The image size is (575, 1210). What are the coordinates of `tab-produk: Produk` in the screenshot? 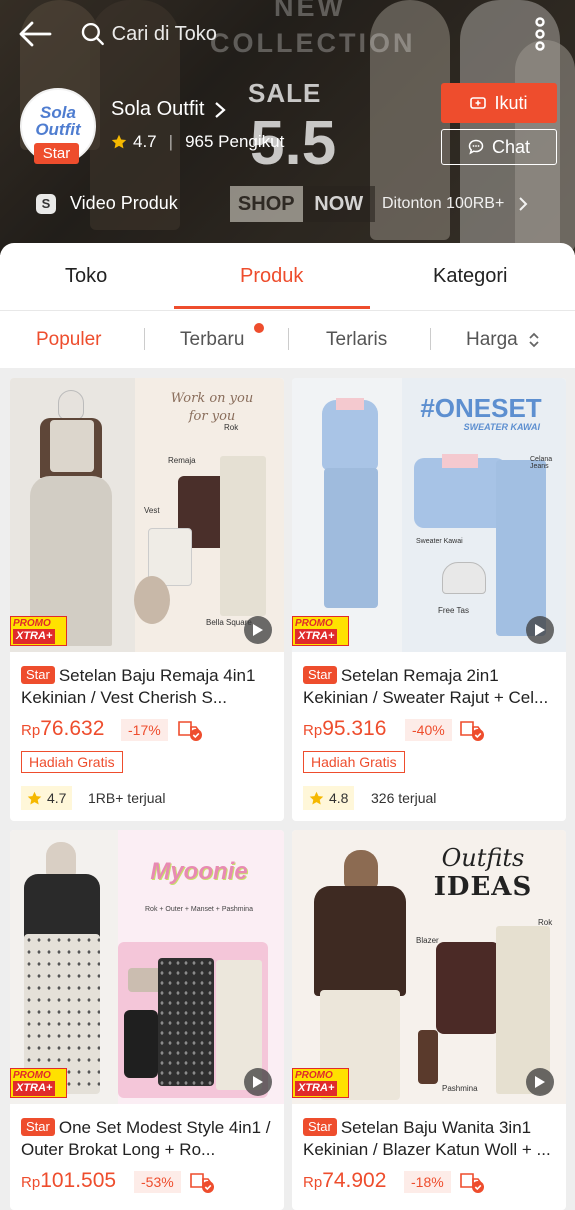 It's located at (271, 276).